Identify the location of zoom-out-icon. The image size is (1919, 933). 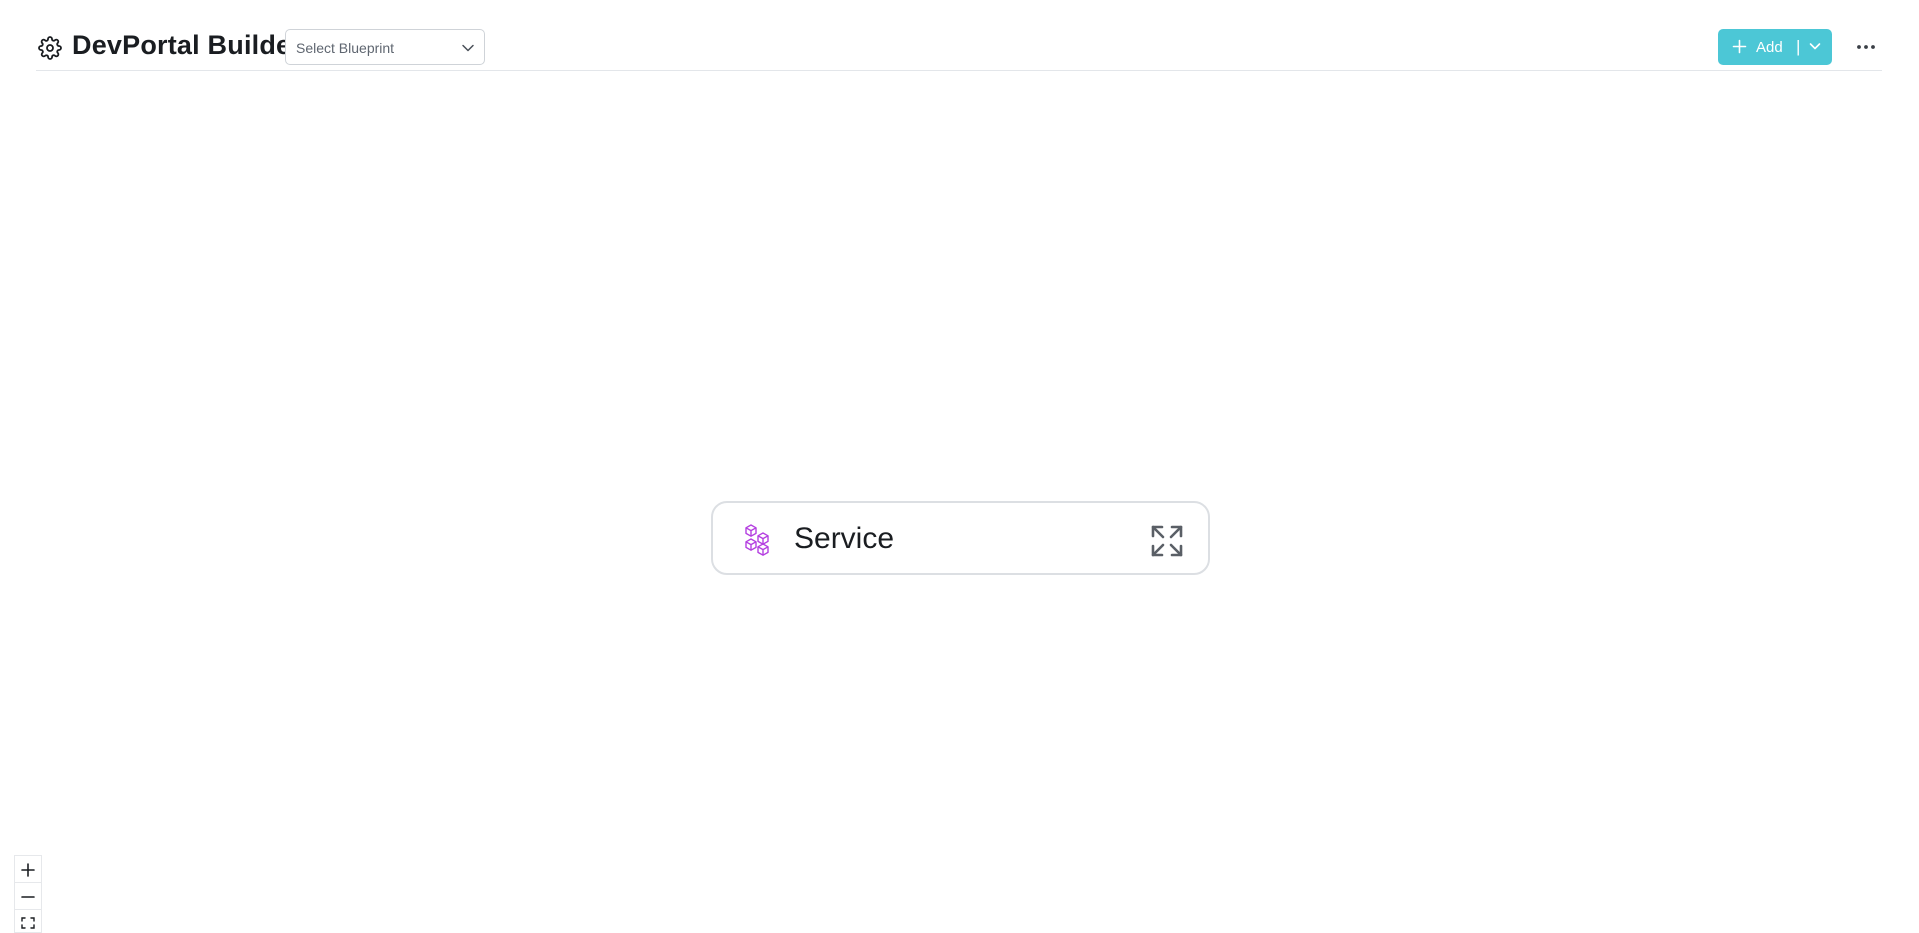
(28, 897).